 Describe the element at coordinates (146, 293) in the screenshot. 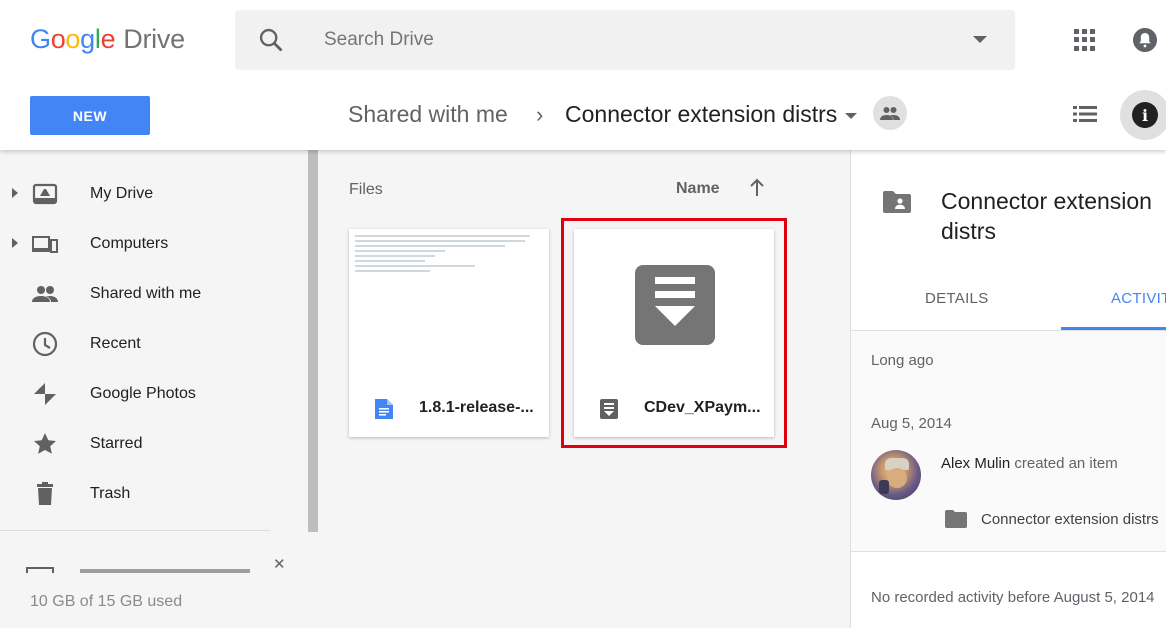

I see `sidebar-item-label: Shared with me` at that location.